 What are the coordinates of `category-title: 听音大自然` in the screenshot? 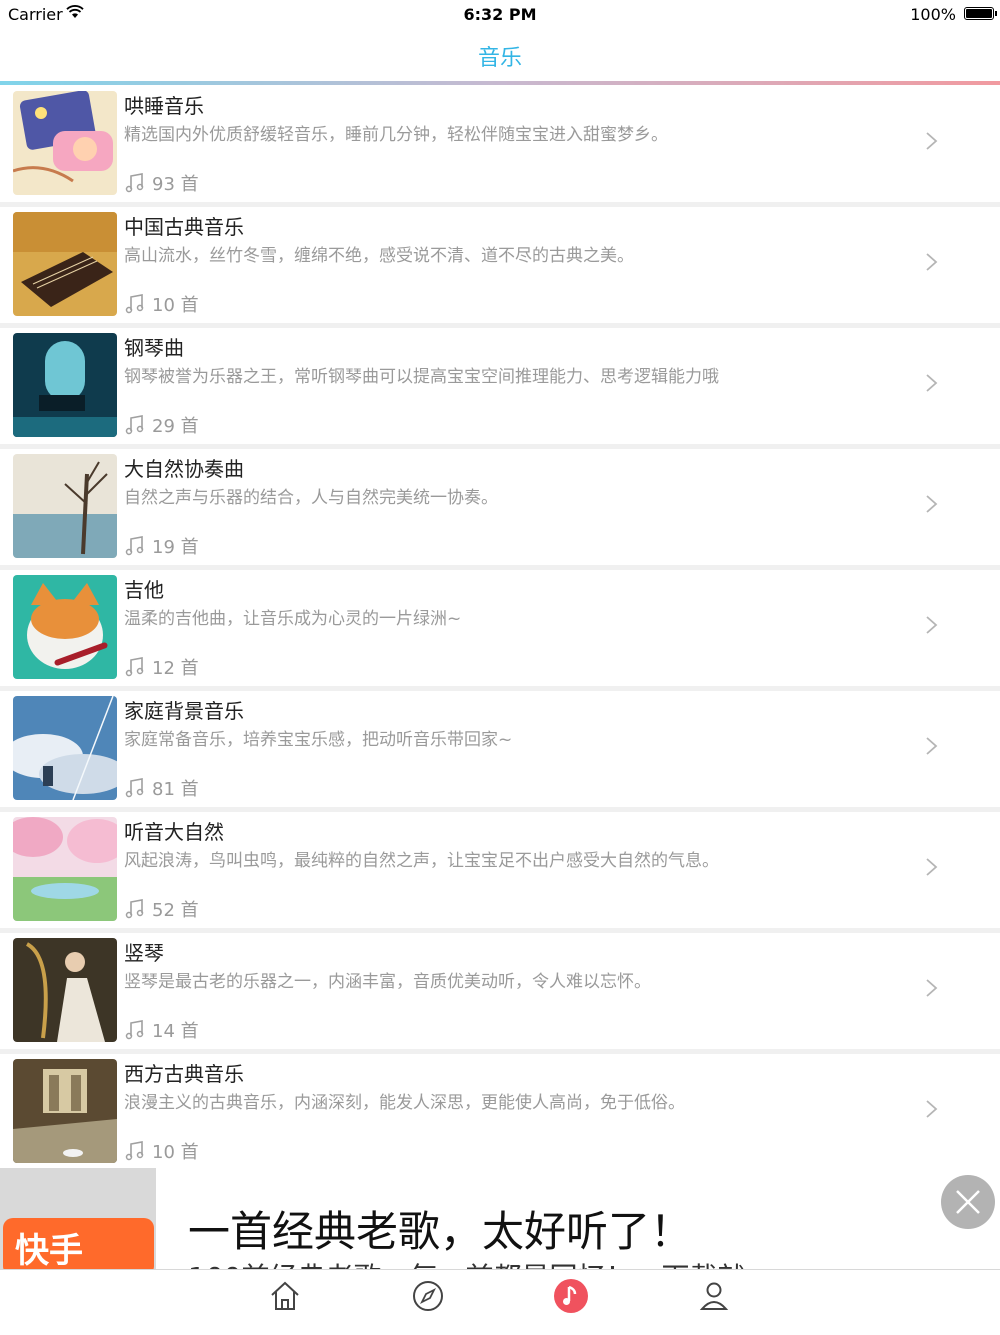 It's located at (174, 832).